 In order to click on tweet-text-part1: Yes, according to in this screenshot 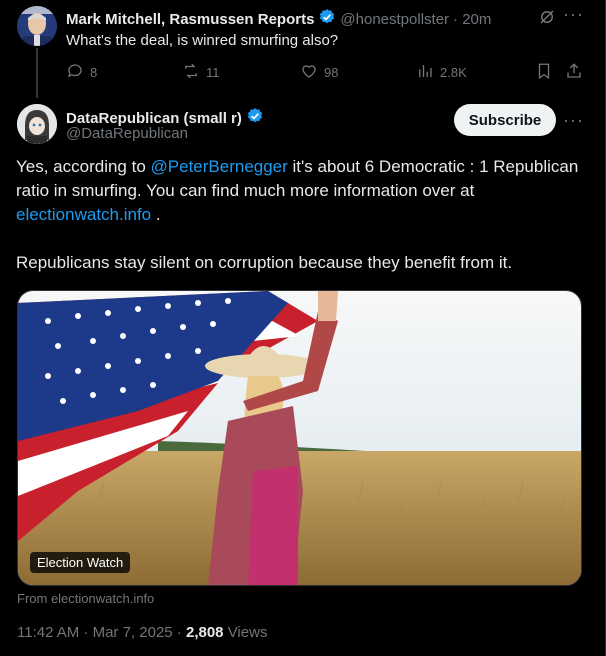, I will do `click(83, 166)`.